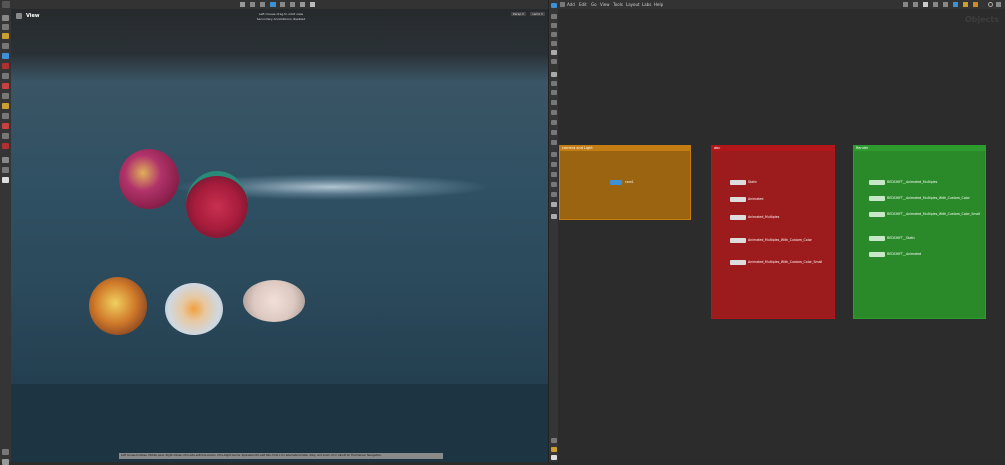 The image size is (1005, 465). I want to click on network-box-title: abc, so click(773, 148).